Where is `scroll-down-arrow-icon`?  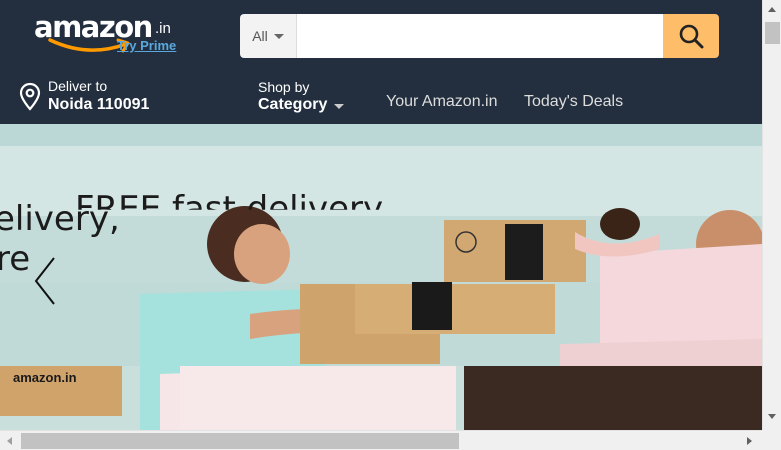
scroll-down-arrow-icon is located at coordinates (772, 416).